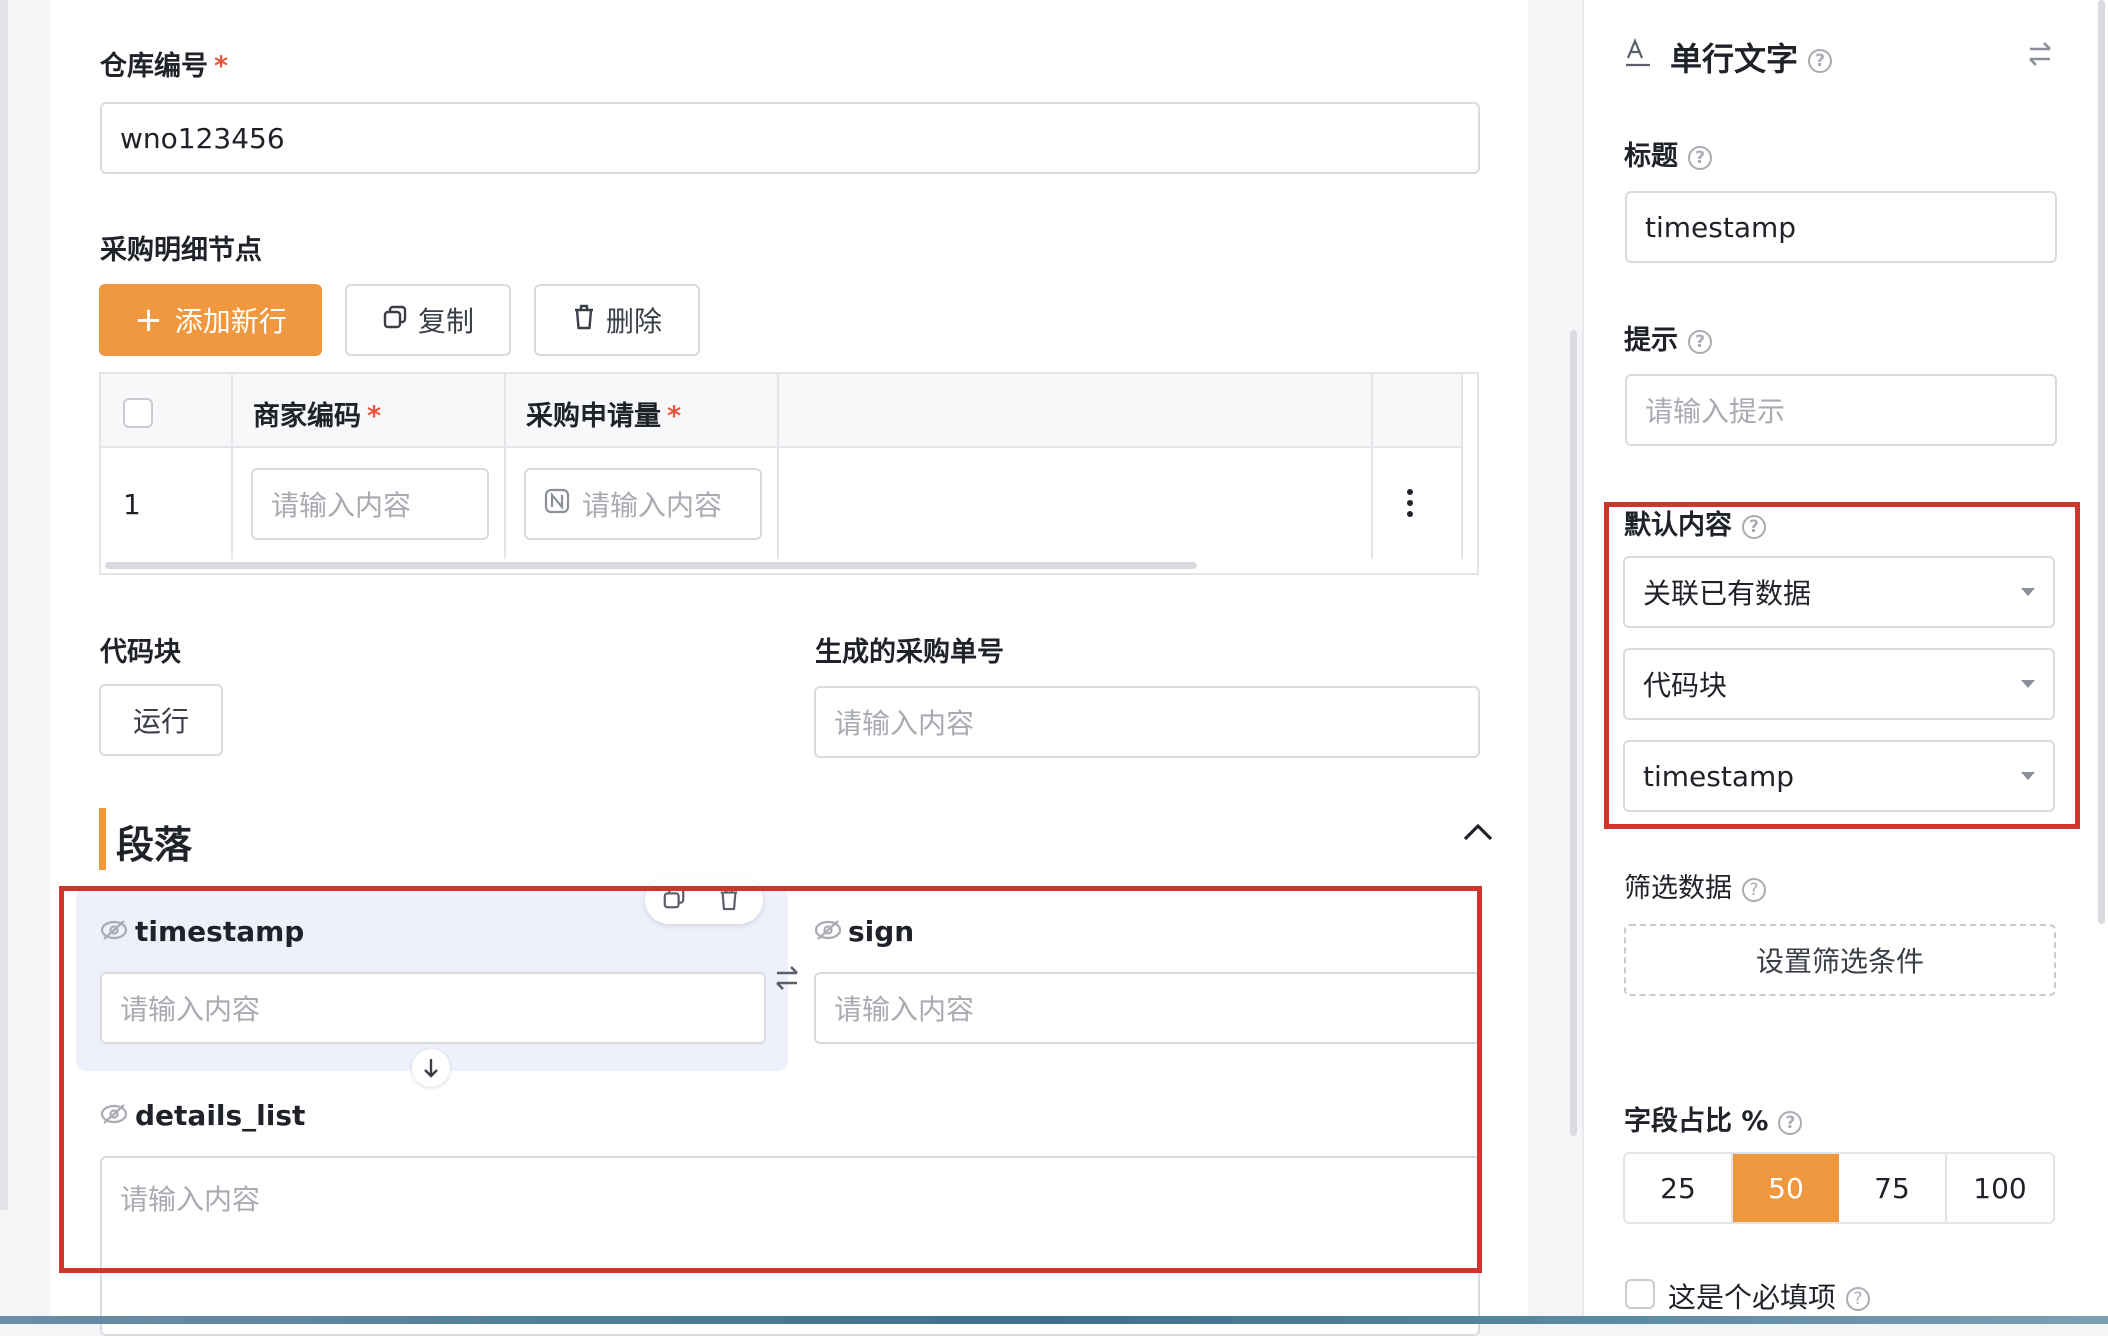 The width and height of the screenshot is (2108, 1336). What do you see at coordinates (1786, 1188) in the screenshot?
I see `ratio-option-50: 50` at bounding box center [1786, 1188].